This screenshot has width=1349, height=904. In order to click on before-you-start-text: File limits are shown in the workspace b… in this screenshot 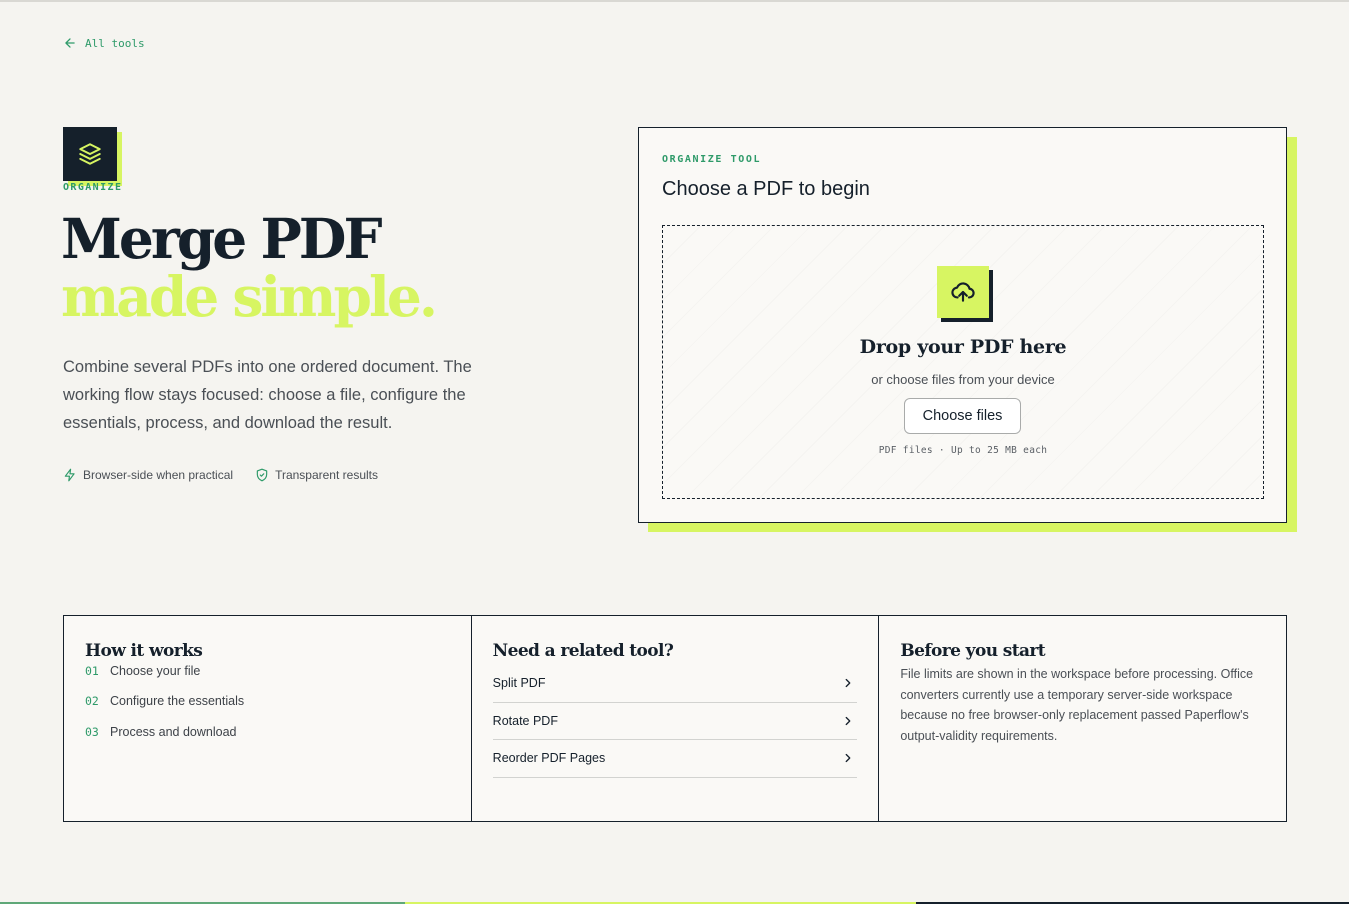, I will do `click(1077, 705)`.